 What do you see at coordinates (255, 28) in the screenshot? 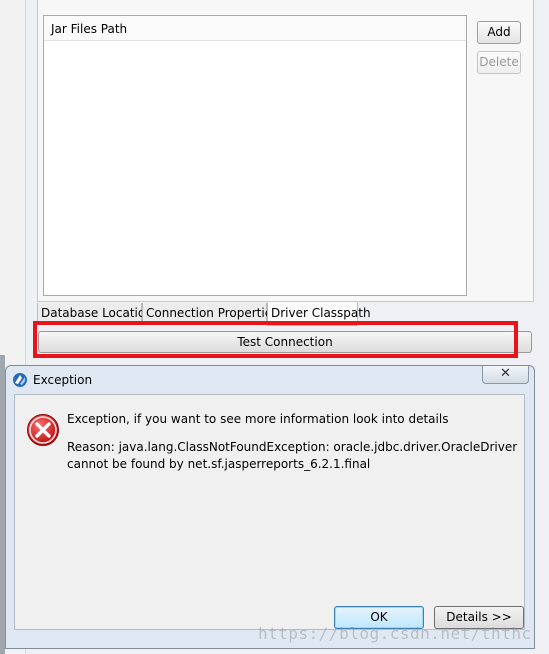
I see `jar-files-column-header: Jar Files Path` at bounding box center [255, 28].